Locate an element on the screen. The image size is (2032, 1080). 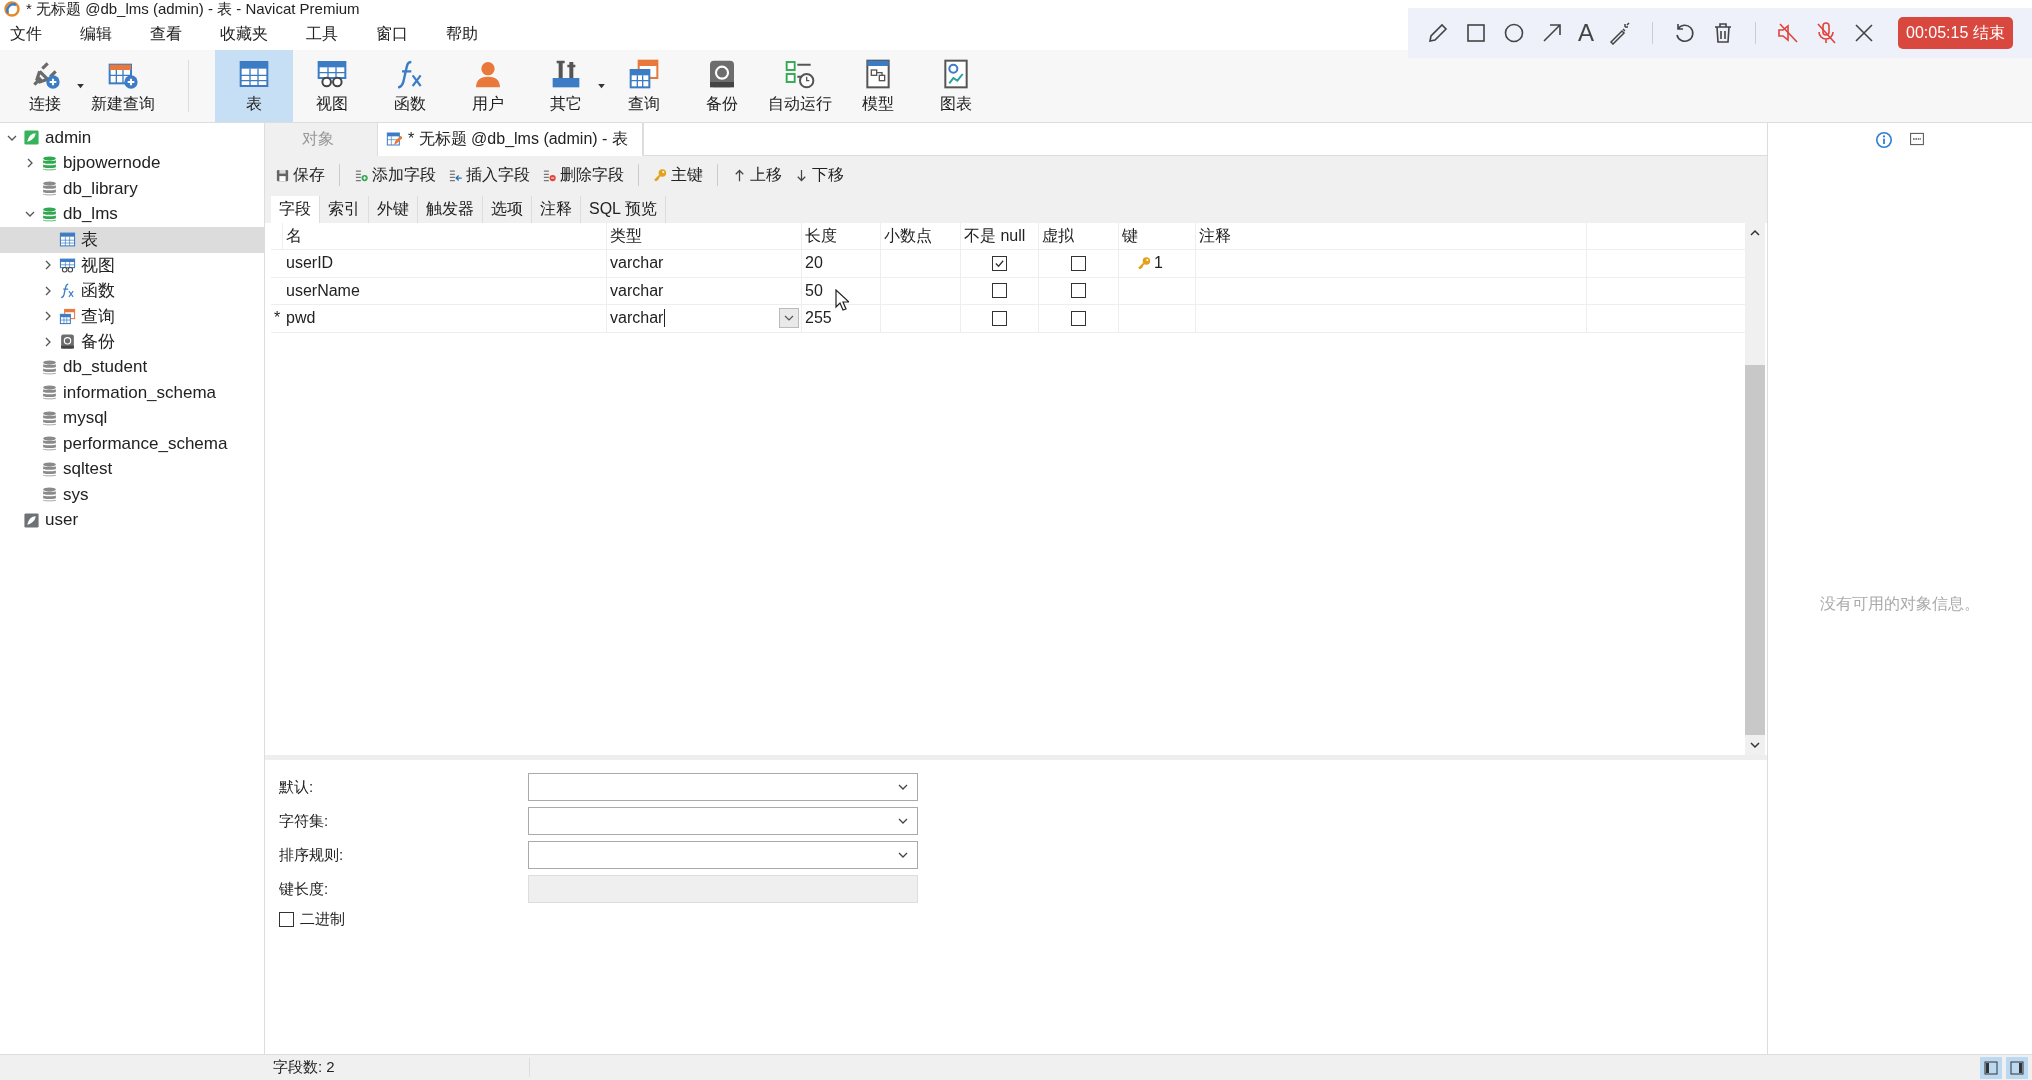
toolbar-button: 添加字段 is located at coordinates (395, 175).